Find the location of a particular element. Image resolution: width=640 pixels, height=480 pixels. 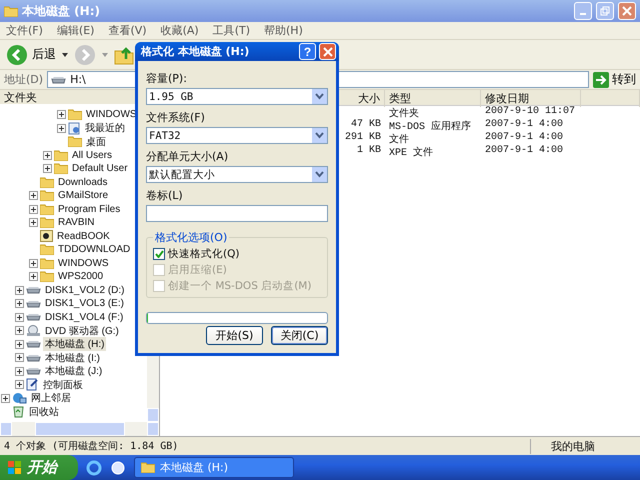

checkbox-label: 快速格式化(Q) is located at coordinates (204, 254).